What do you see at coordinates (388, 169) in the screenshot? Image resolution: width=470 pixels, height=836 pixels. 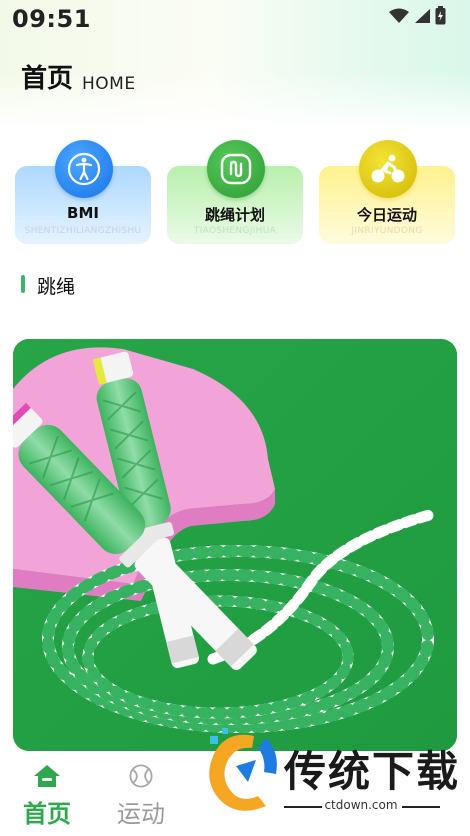 I see `cycling-icon` at bounding box center [388, 169].